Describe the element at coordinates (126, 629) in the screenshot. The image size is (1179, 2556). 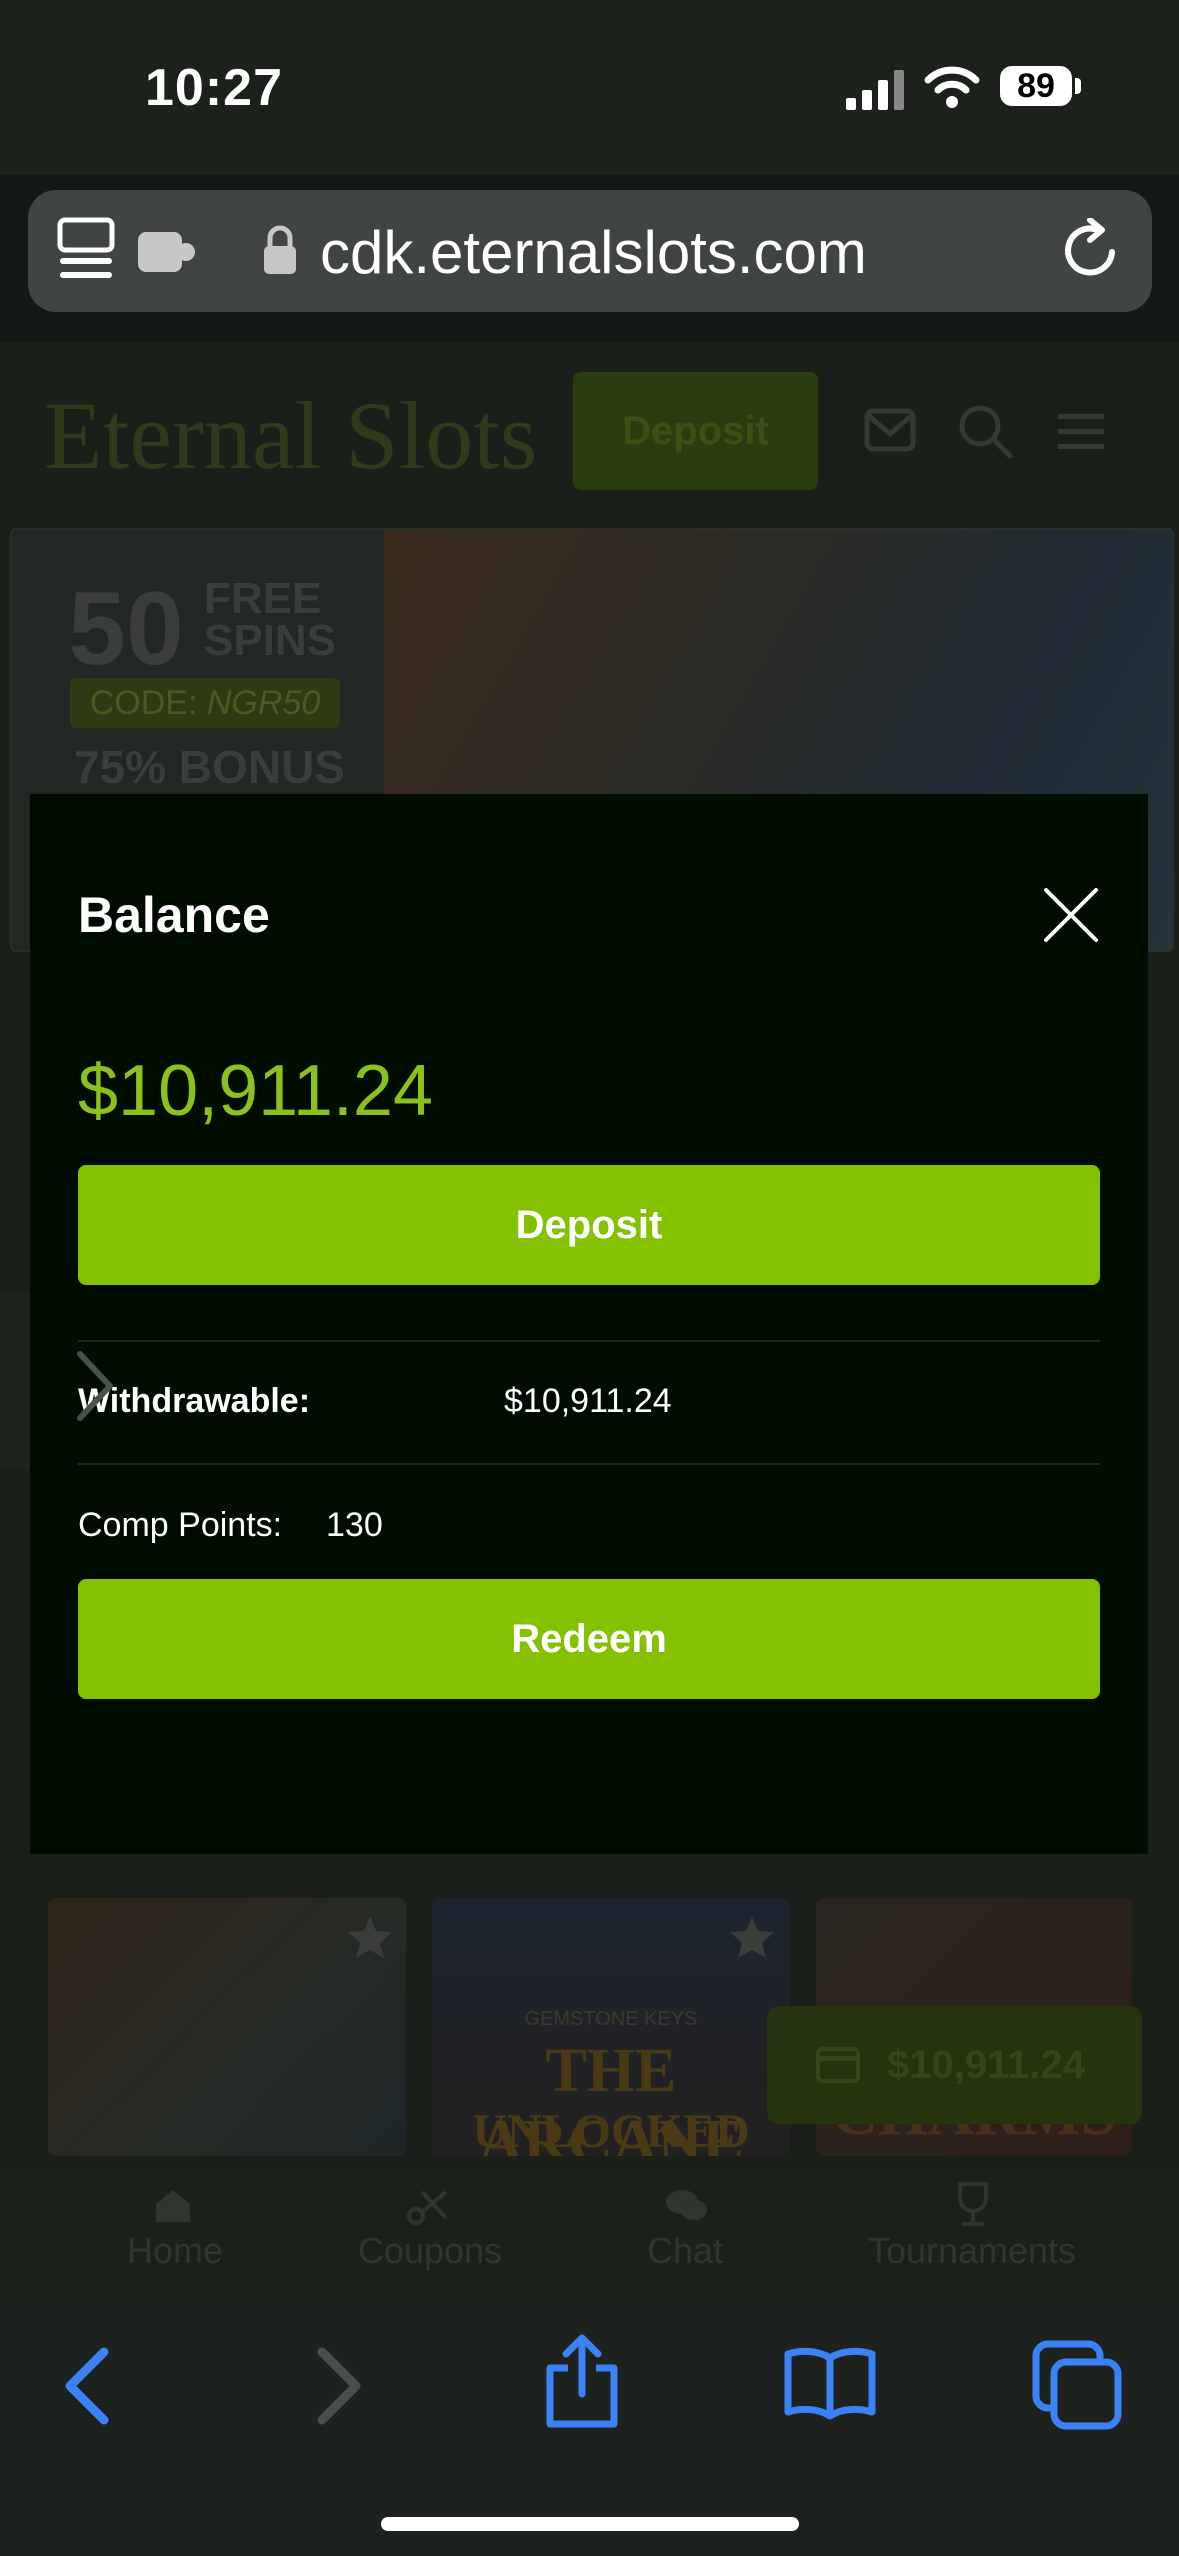
I see `banner-number: 50` at that location.